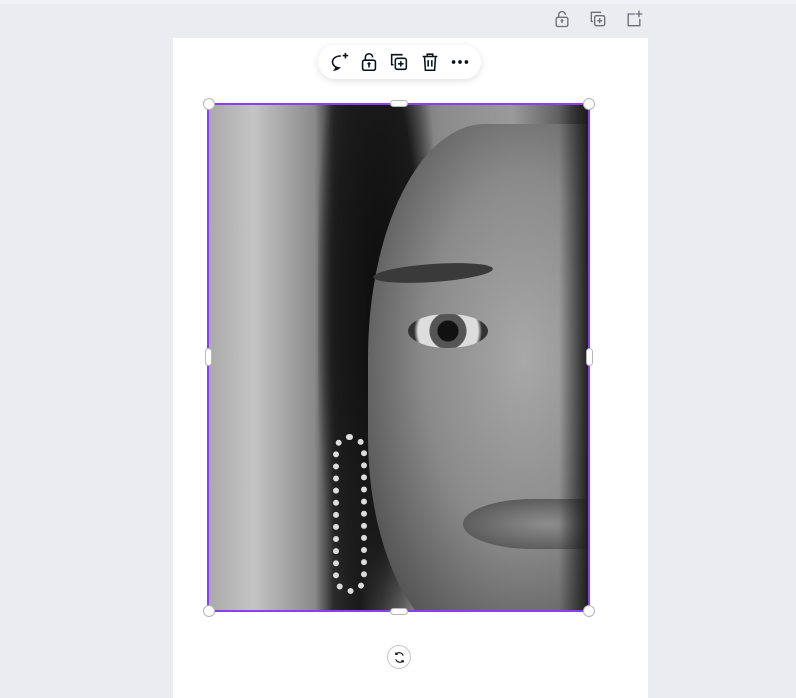 This screenshot has width=796, height=698. I want to click on add-page-button, so click(634, 19).